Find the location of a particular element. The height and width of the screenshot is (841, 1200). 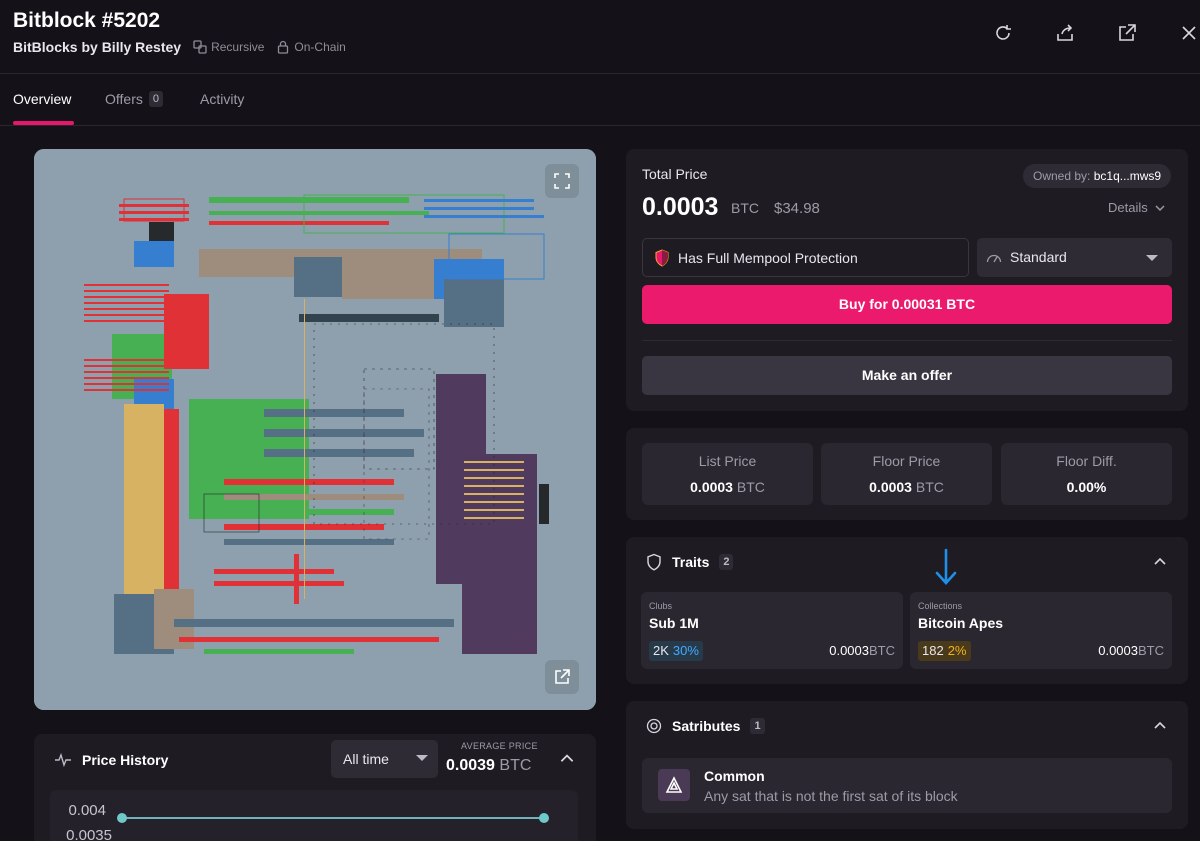

close-button is located at coordinates (1189, 33).